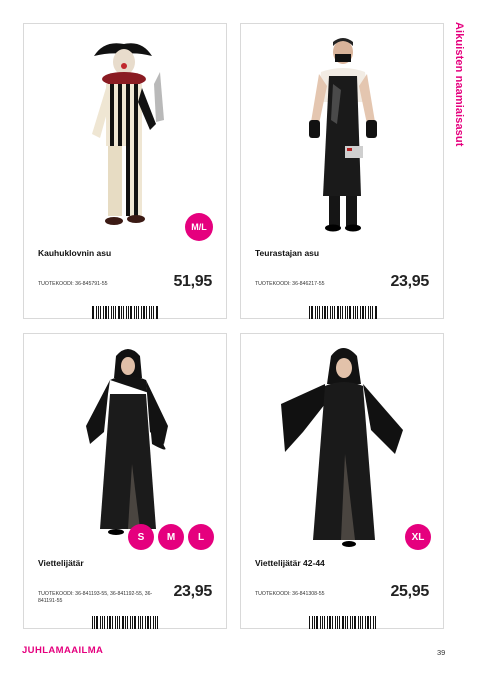 Image resolution: width=480 pixels, height=679 pixels. Describe the element at coordinates (343, 135) in the screenshot. I see `butcher-costume-image` at that location.